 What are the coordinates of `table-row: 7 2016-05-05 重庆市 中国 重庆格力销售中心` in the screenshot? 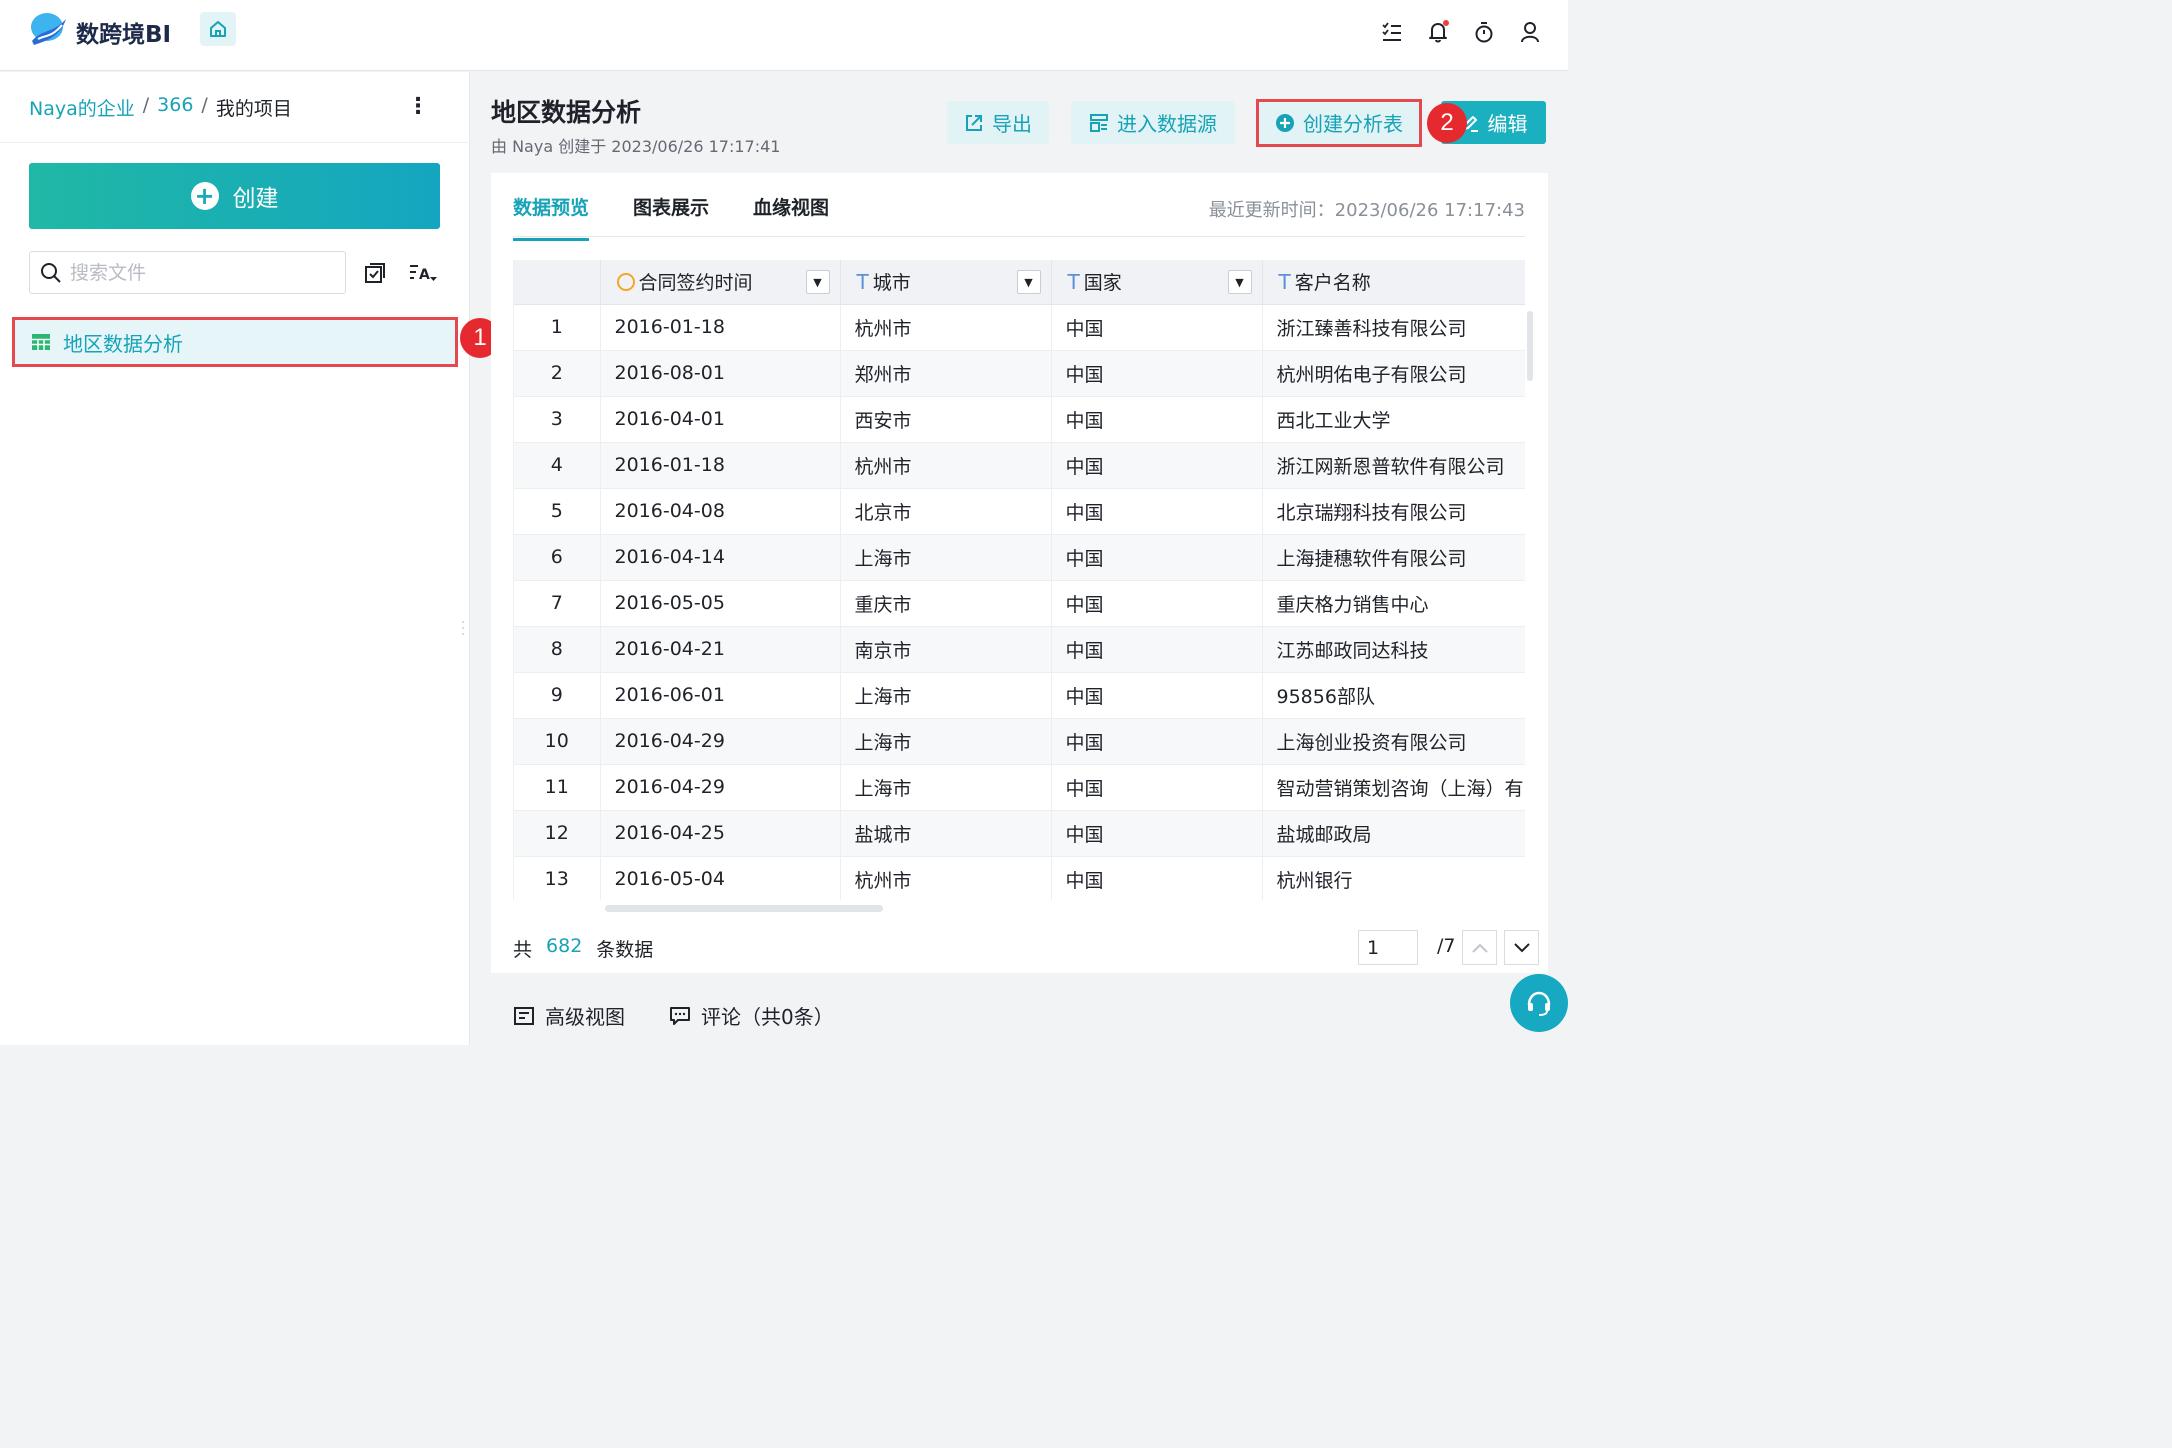 It's located at (1019, 603).